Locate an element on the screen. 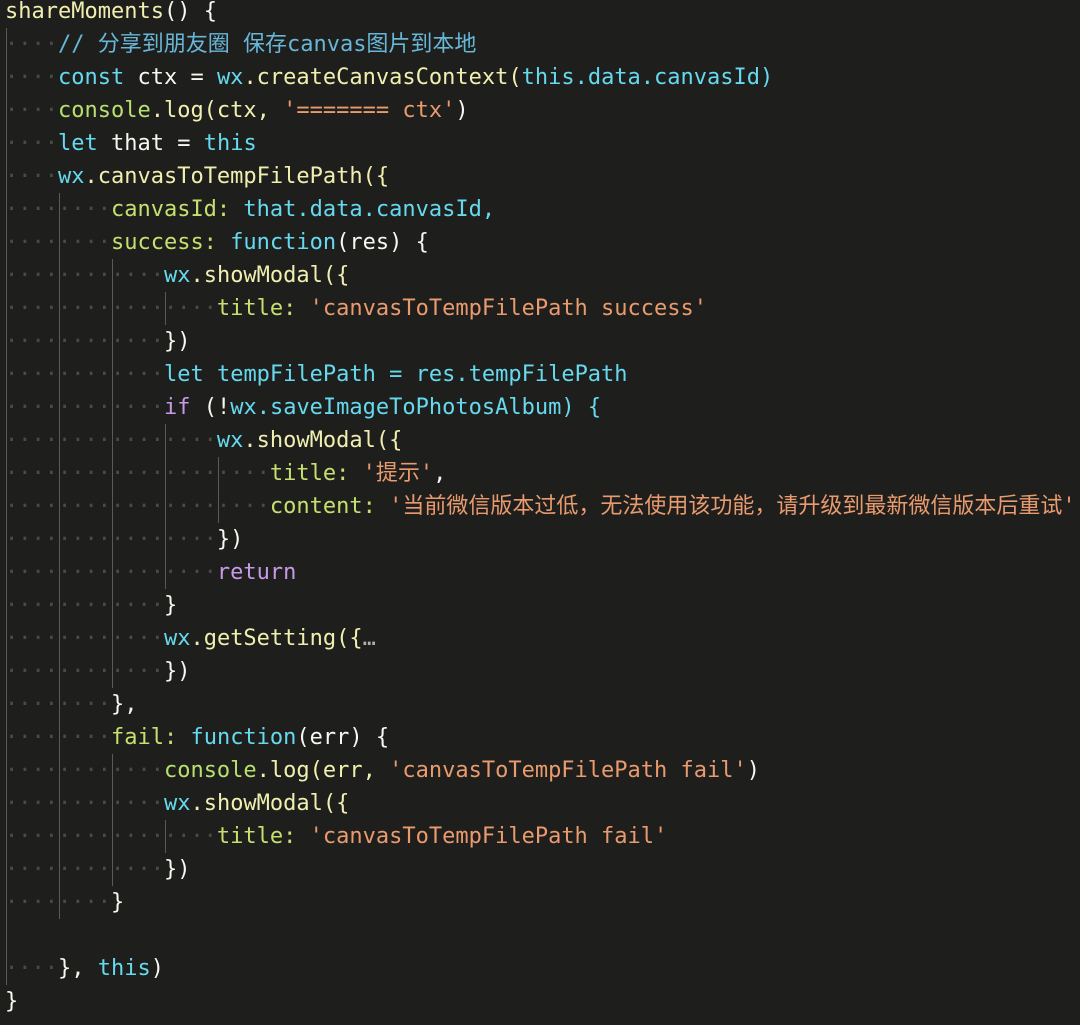 This screenshot has height=1025, width=1080. code-line: ····// 分享到朋友圈 保存canvas图片到本地 is located at coordinates (542, 44).